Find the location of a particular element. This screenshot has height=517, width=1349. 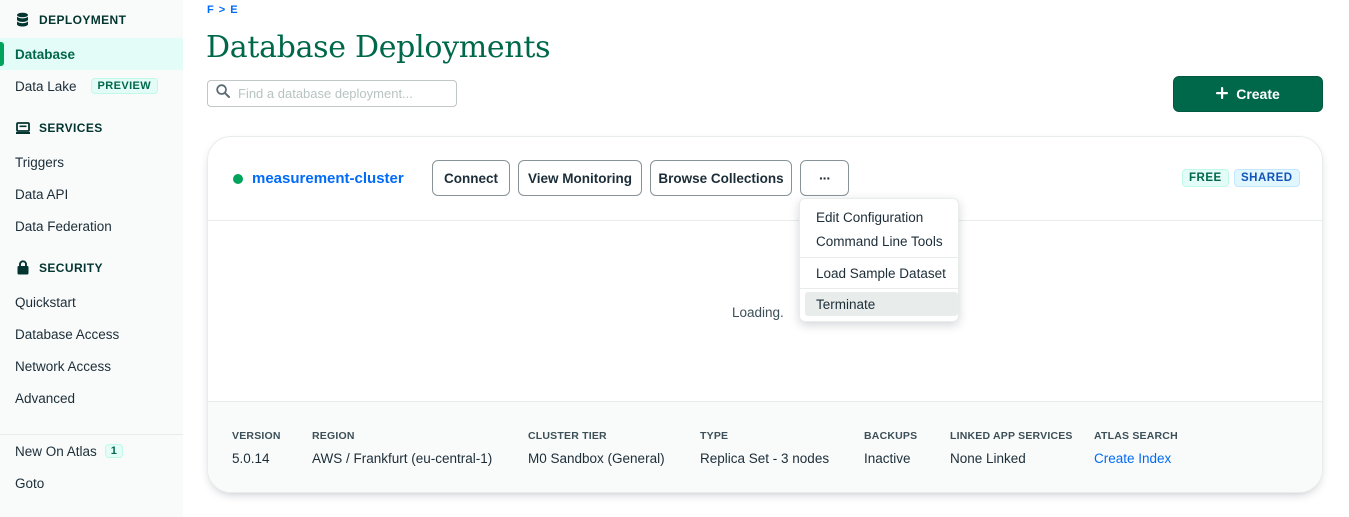

sidebar-item-database-access: Database Access is located at coordinates (91, 334).